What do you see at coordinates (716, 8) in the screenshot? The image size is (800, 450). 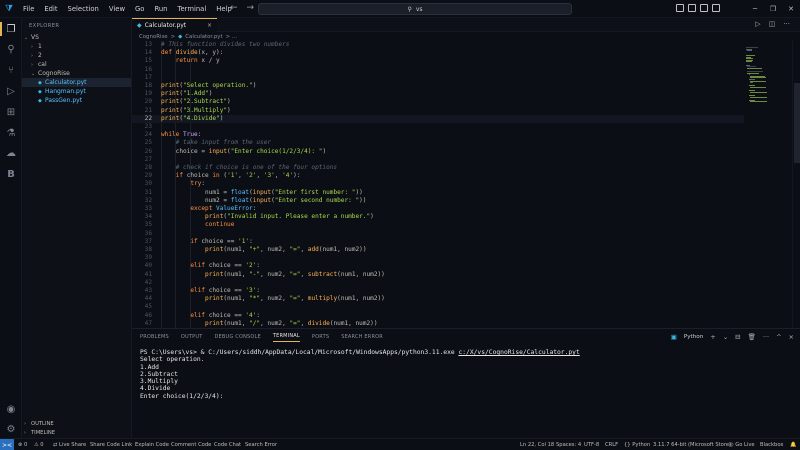 I see `customize-layout-icon` at bounding box center [716, 8].